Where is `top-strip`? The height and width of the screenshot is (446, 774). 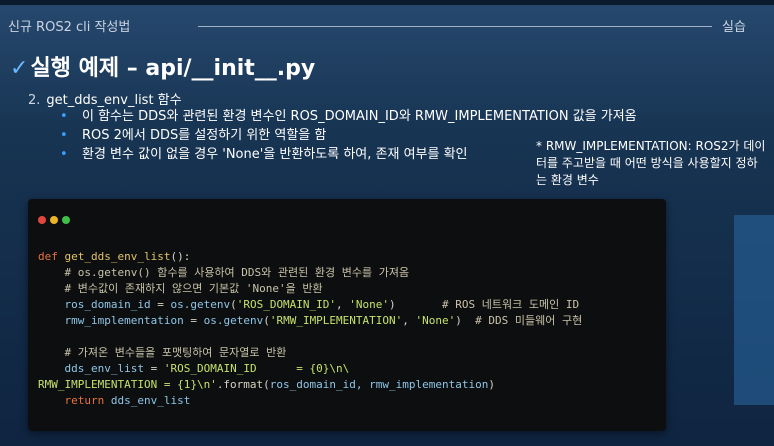 top-strip is located at coordinates (387, 2).